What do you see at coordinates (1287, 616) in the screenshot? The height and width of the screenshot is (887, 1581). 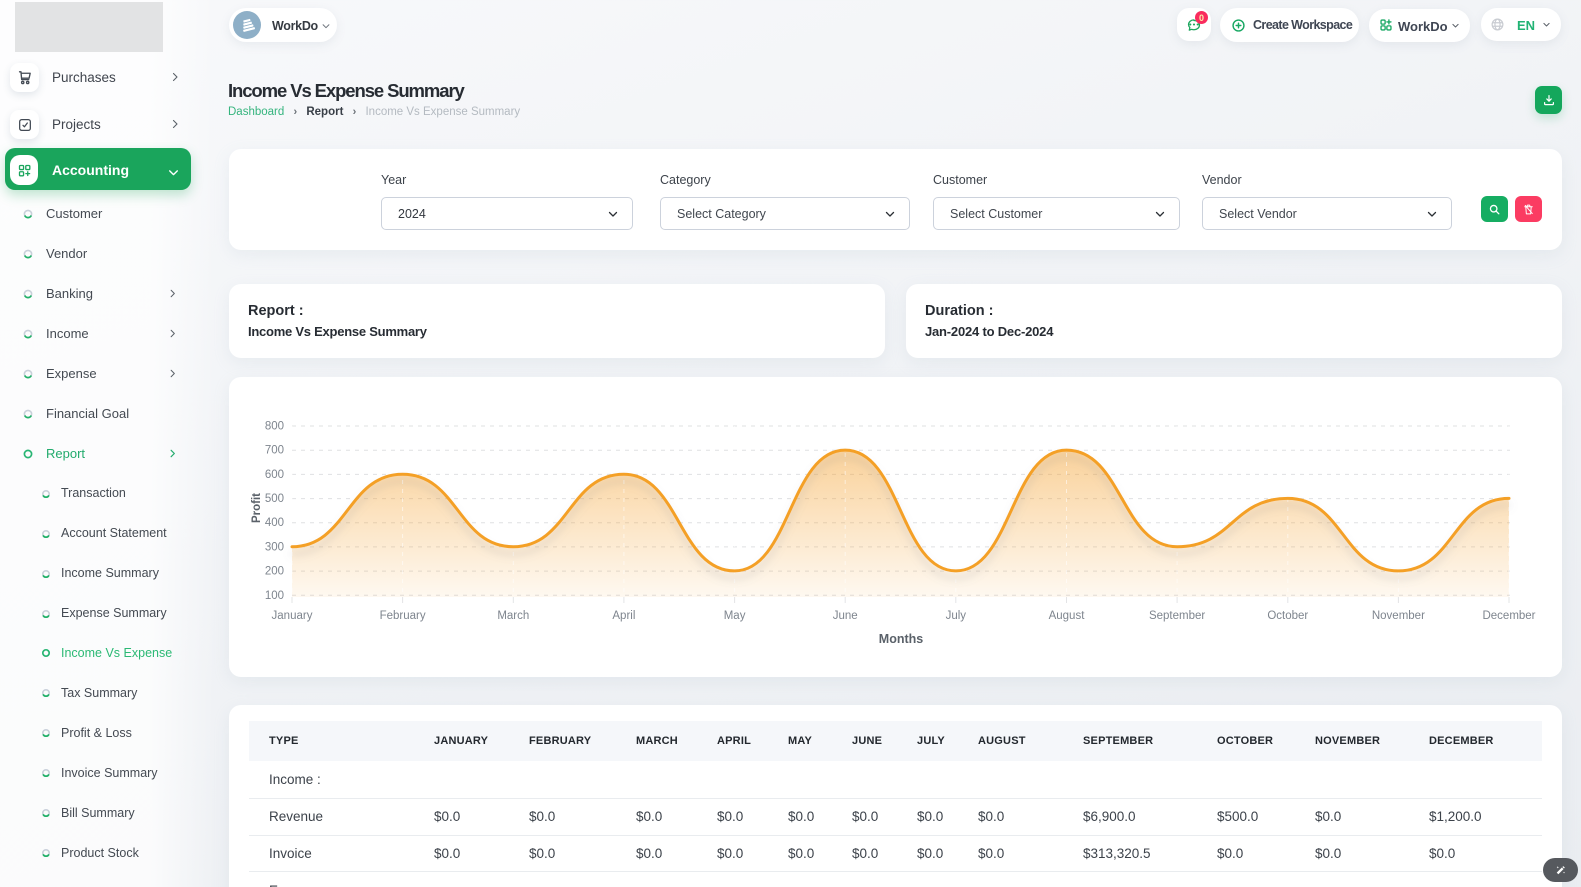 I see `svg-text: October` at bounding box center [1287, 616].